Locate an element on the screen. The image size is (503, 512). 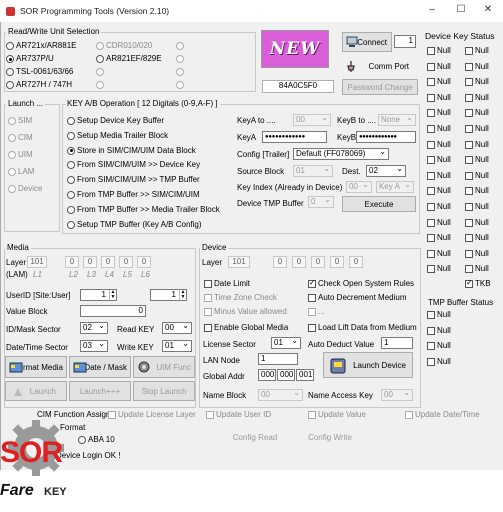
close-button: ✕ is located at coordinates (488, 11).